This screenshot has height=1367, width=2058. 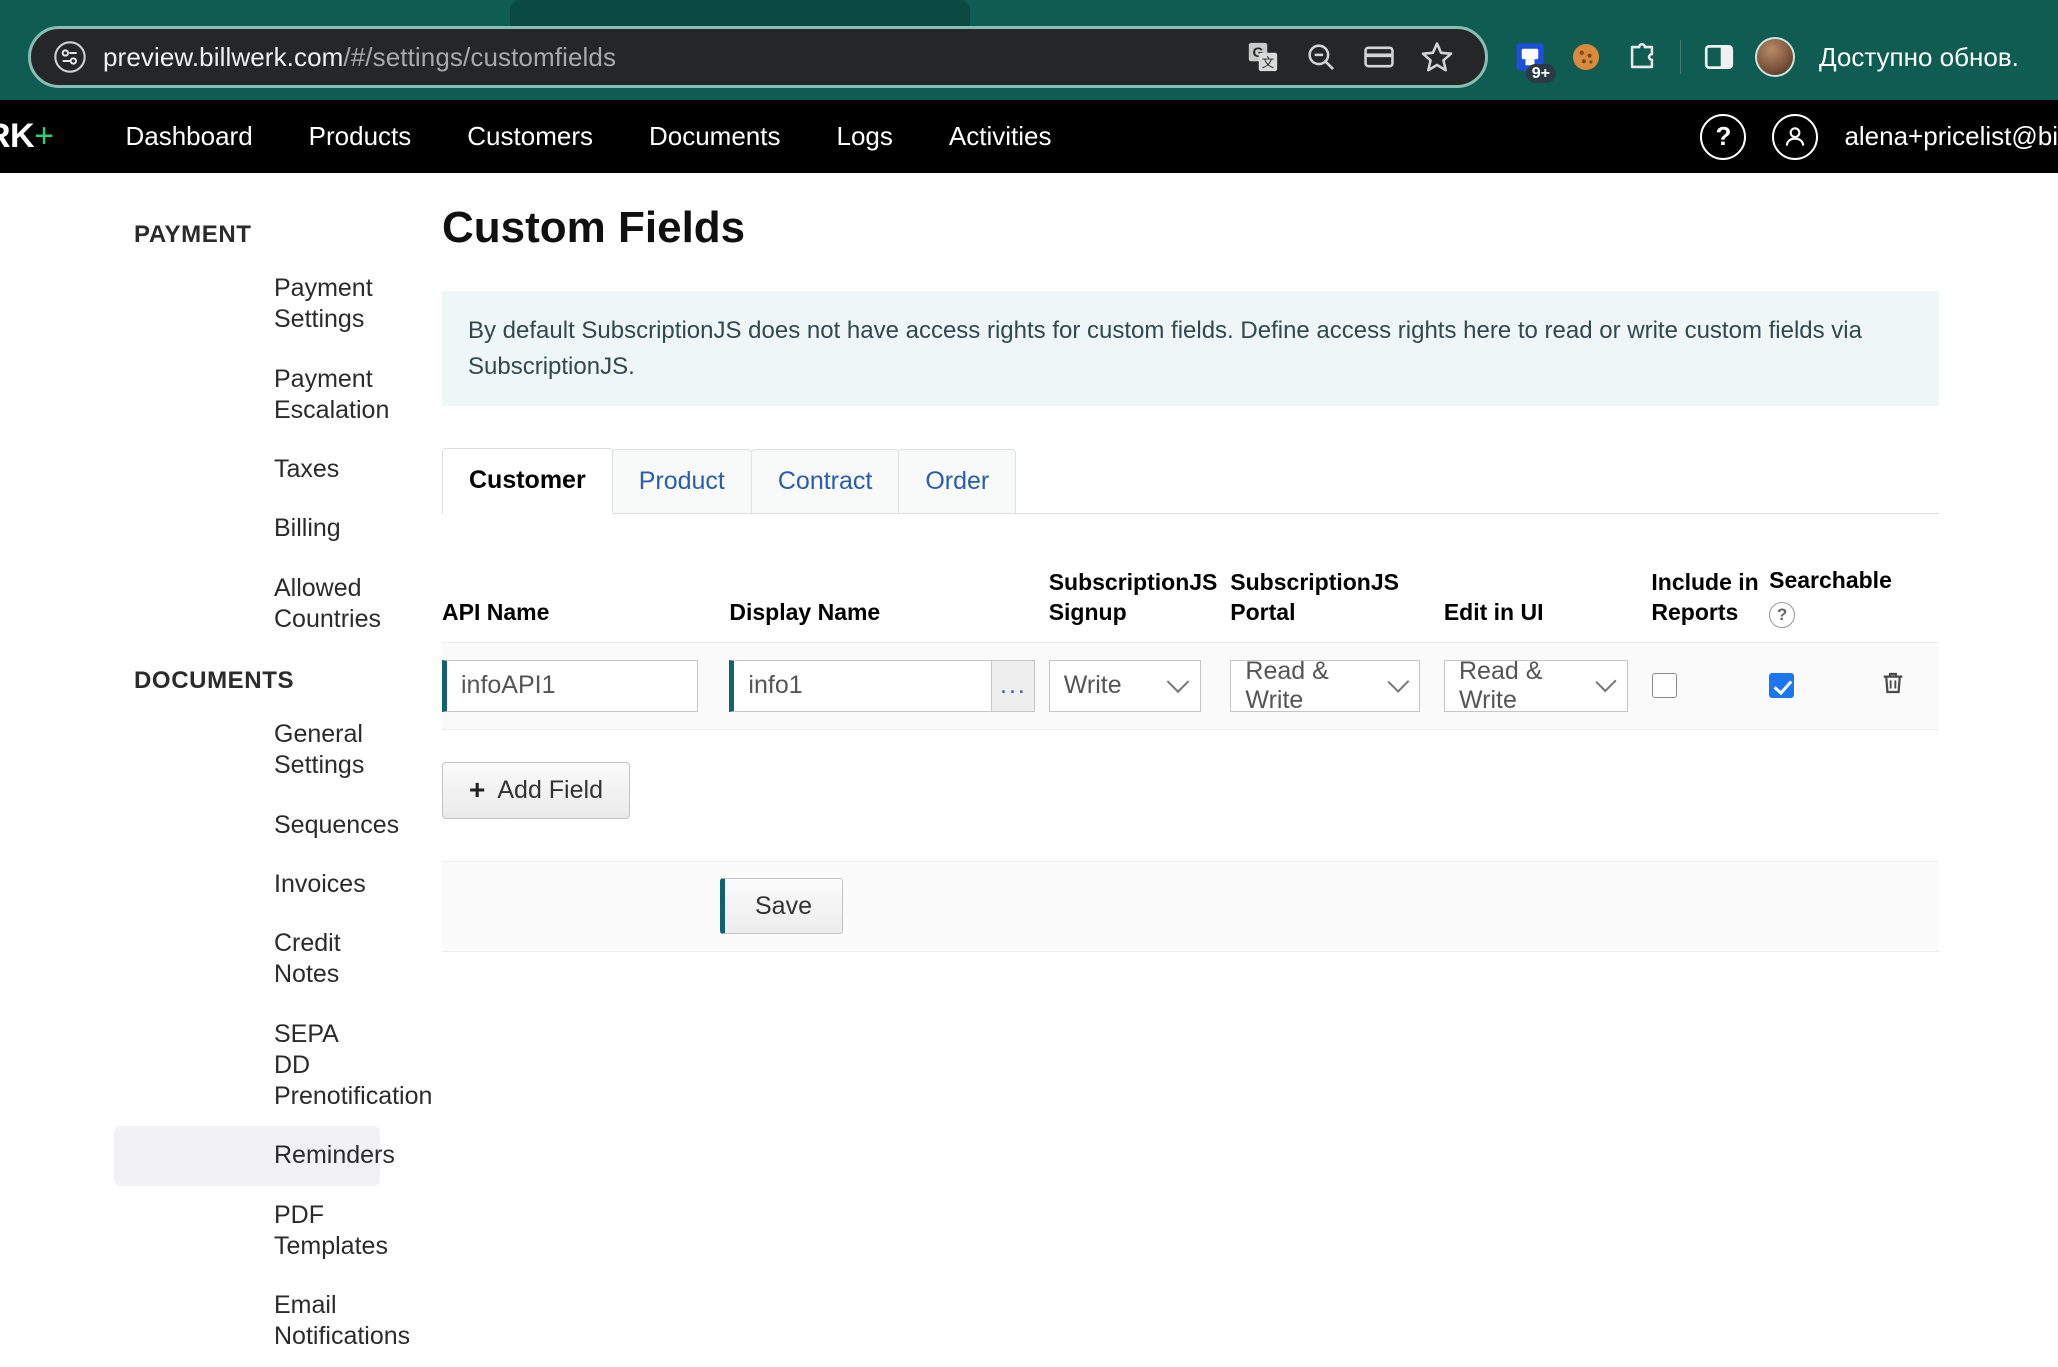 I want to click on site-info-icon, so click(x=70, y=57).